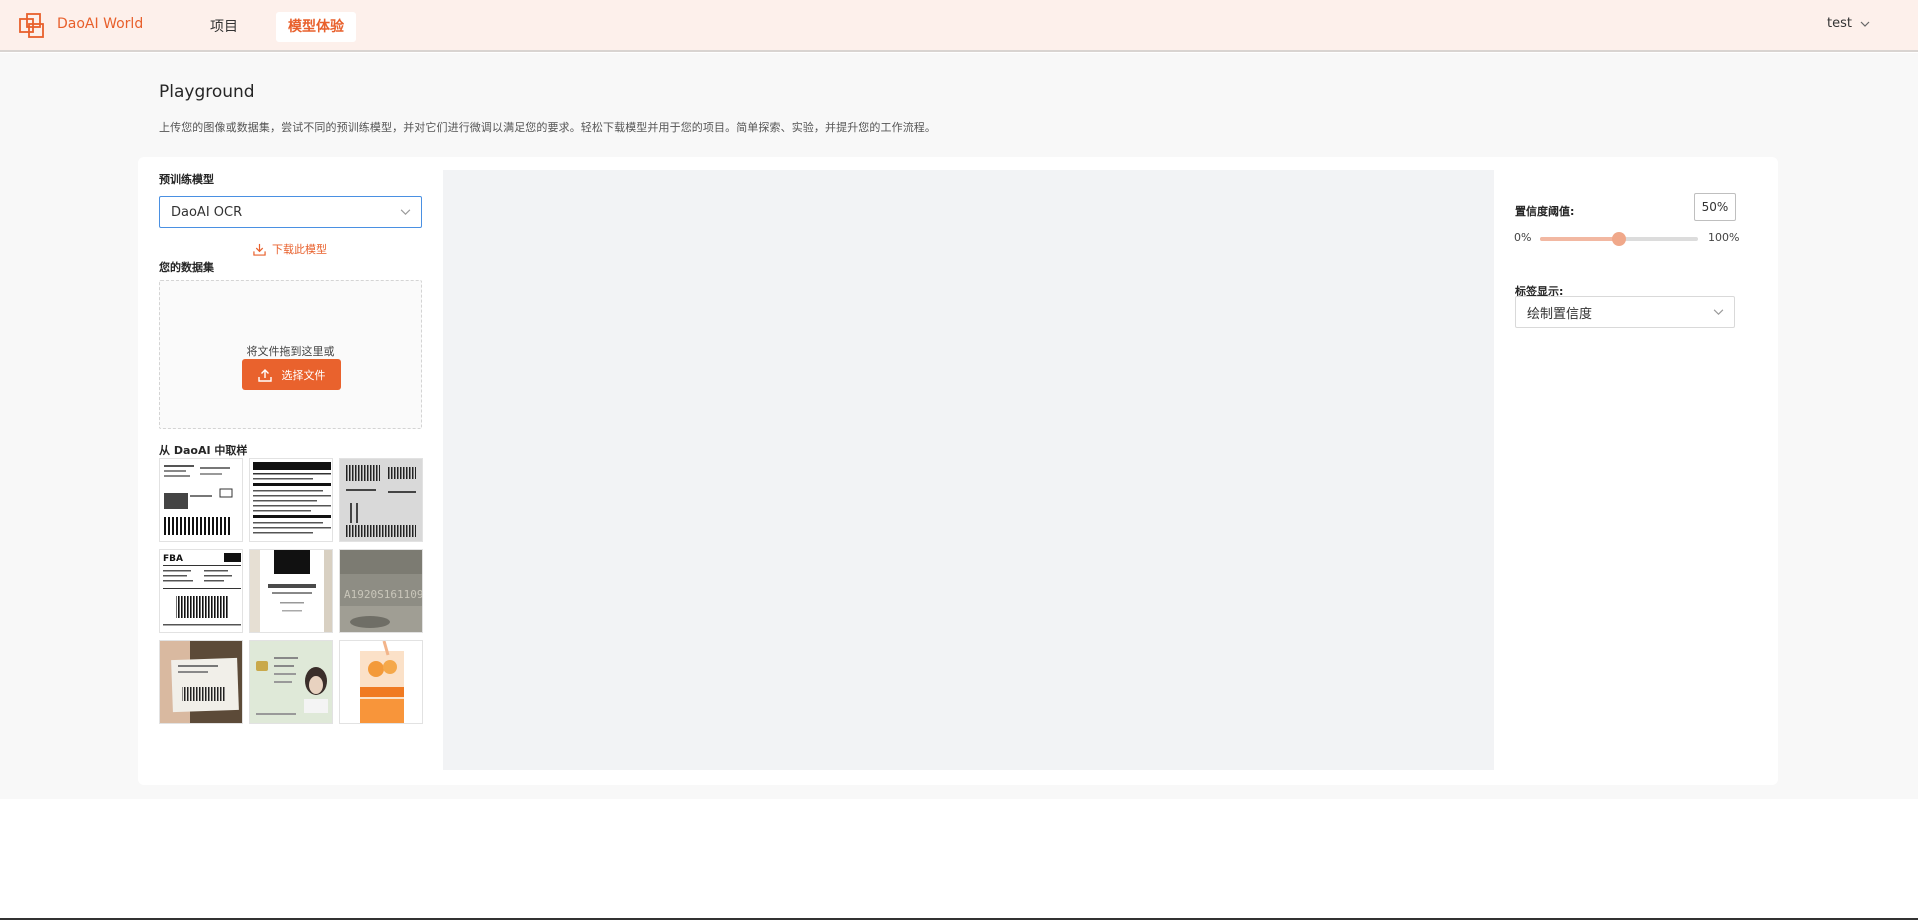 The width and height of the screenshot is (1918, 920). I want to click on barcode-sheet-image, so click(381, 501).